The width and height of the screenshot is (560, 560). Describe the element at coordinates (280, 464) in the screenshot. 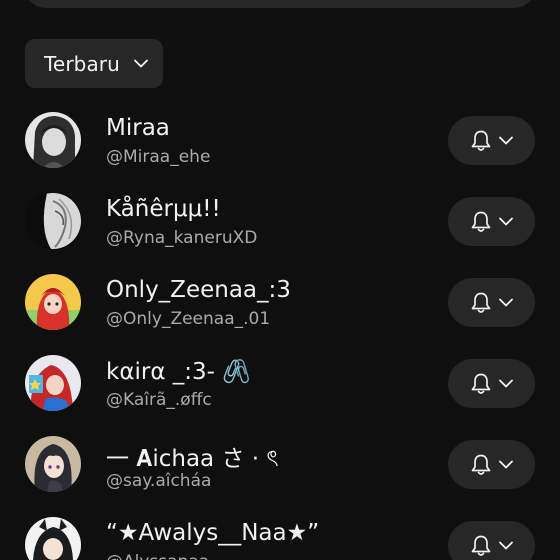

I see `subscription-row: 一 𝐀ichaa さ · ৎ @say.aîcháa` at that location.